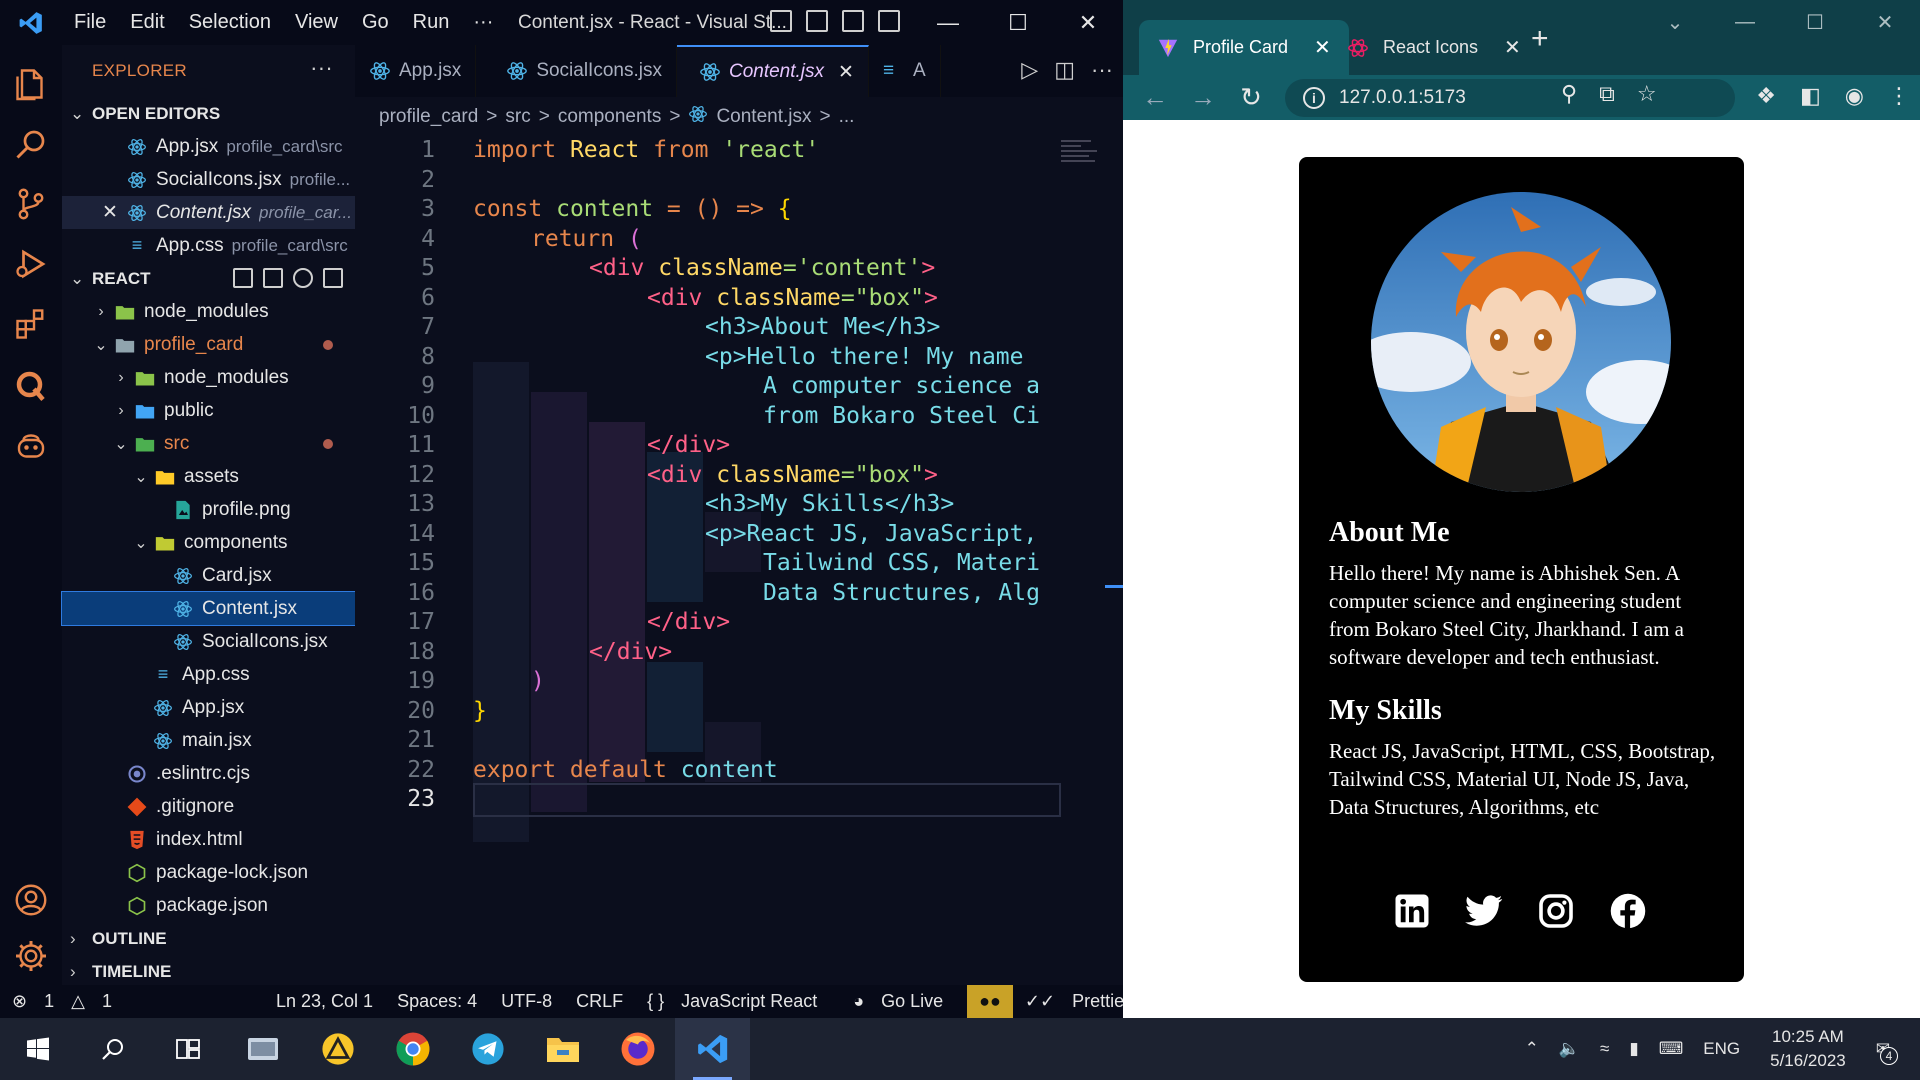 The width and height of the screenshot is (1920, 1080). What do you see at coordinates (1671, 1049) in the screenshot?
I see `keyboard-icon: ⌨` at bounding box center [1671, 1049].